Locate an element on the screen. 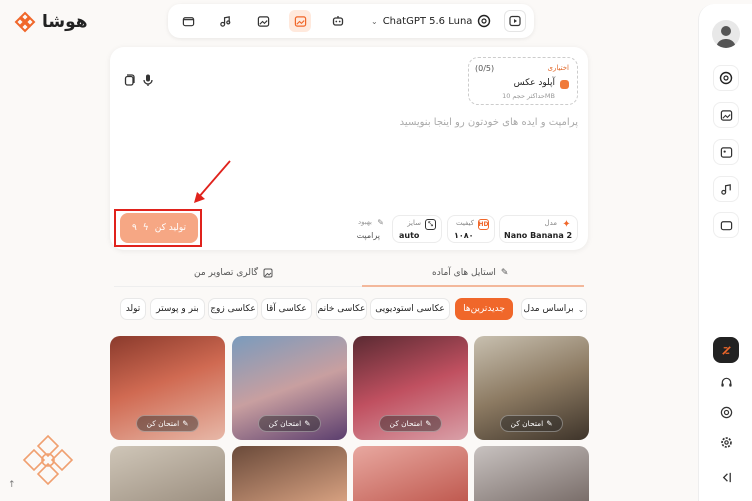 The image size is (752, 501). sort-dropdown: براساس مدل ⌄ is located at coordinates (554, 309).